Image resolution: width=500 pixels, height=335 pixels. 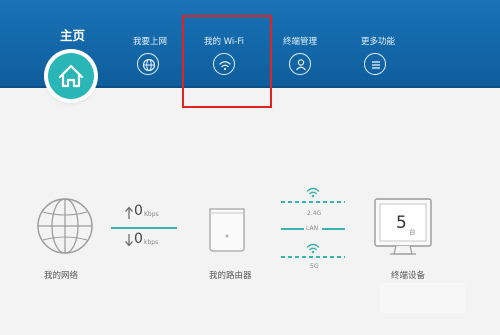 I want to click on device-count: 5, so click(x=401, y=223).